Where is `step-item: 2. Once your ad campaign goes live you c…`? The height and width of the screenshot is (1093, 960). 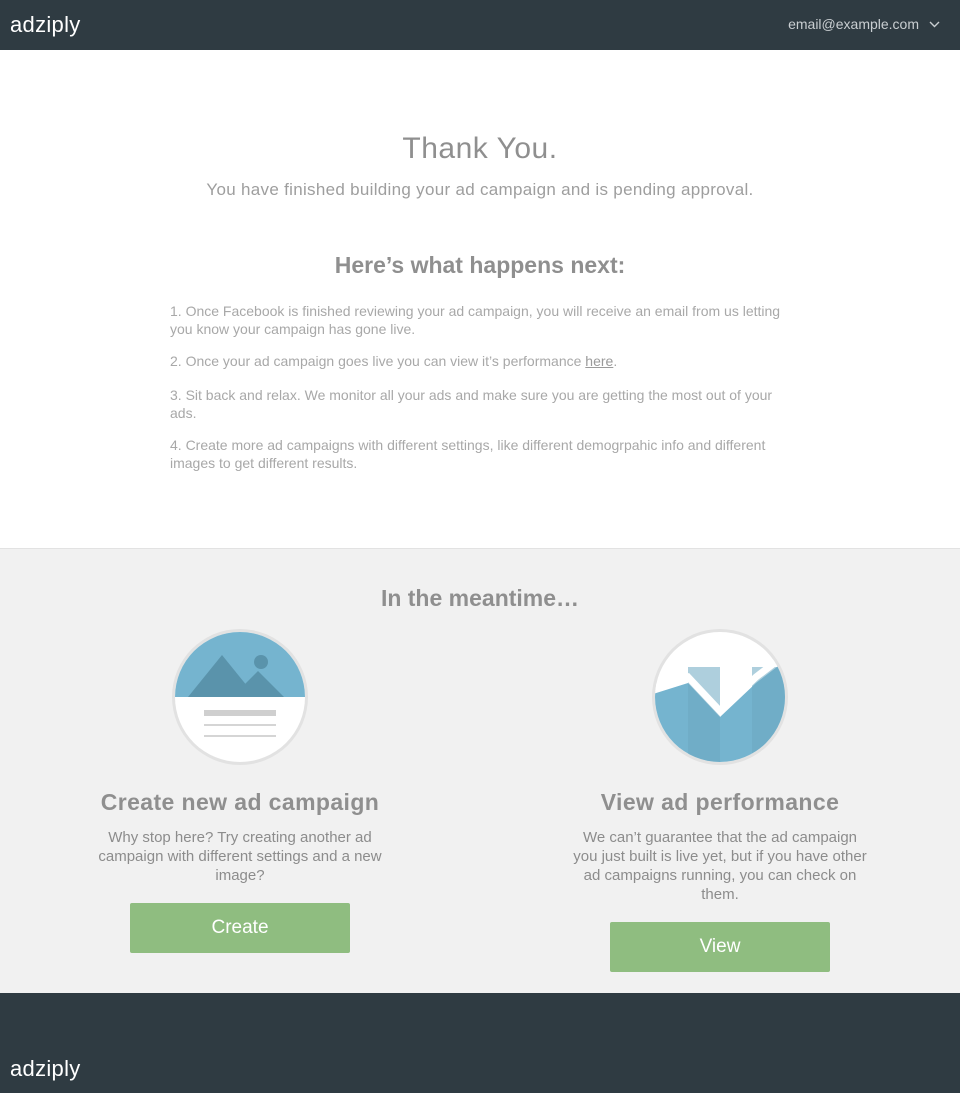
step-item: 2. Once your ad campaign goes live you c… is located at coordinates (480, 361).